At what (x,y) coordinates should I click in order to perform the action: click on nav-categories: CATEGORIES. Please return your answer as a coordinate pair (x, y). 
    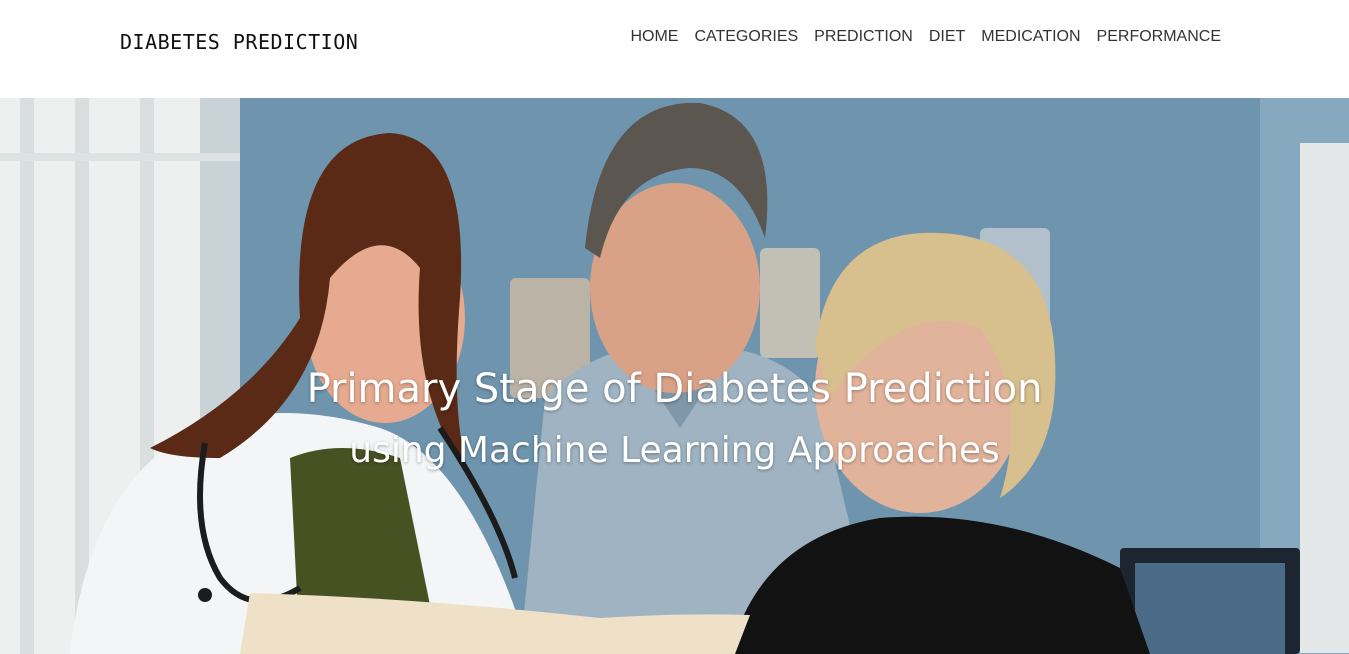
    Looking at the image, I should click on (746, 37).